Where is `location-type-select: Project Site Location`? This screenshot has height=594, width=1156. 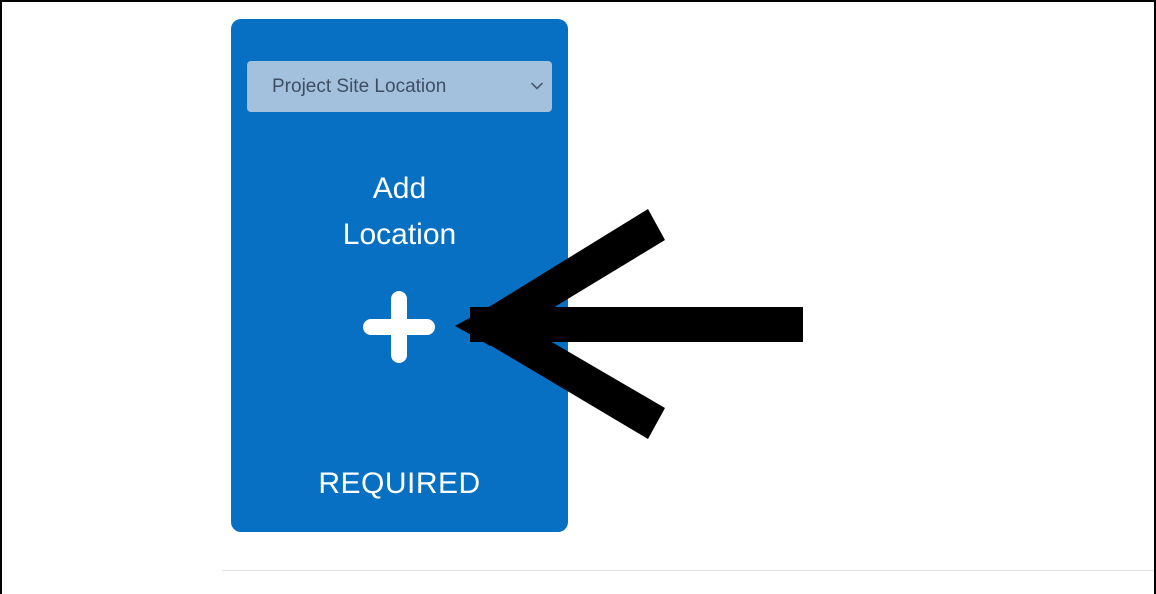
location-type-select: Project Site Location is located at coordinates (399, 86).